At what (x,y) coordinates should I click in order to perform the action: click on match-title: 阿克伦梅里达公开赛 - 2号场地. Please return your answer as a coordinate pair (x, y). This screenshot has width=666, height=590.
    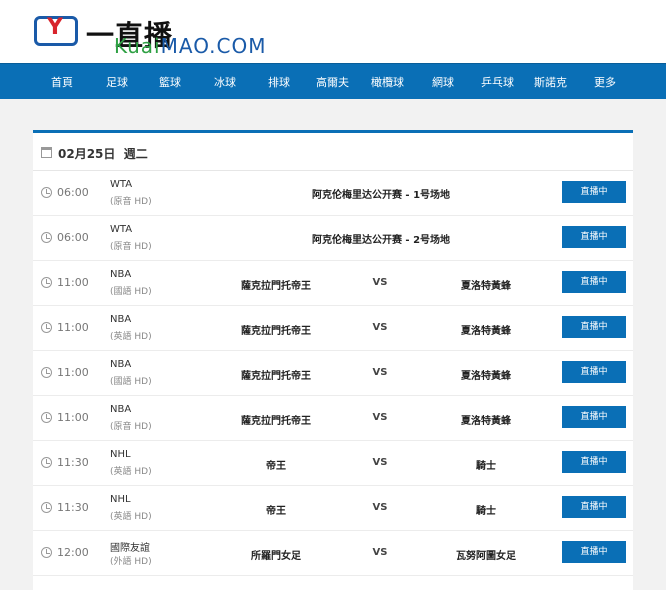
    Looking at the image, I should click on (381, 240).